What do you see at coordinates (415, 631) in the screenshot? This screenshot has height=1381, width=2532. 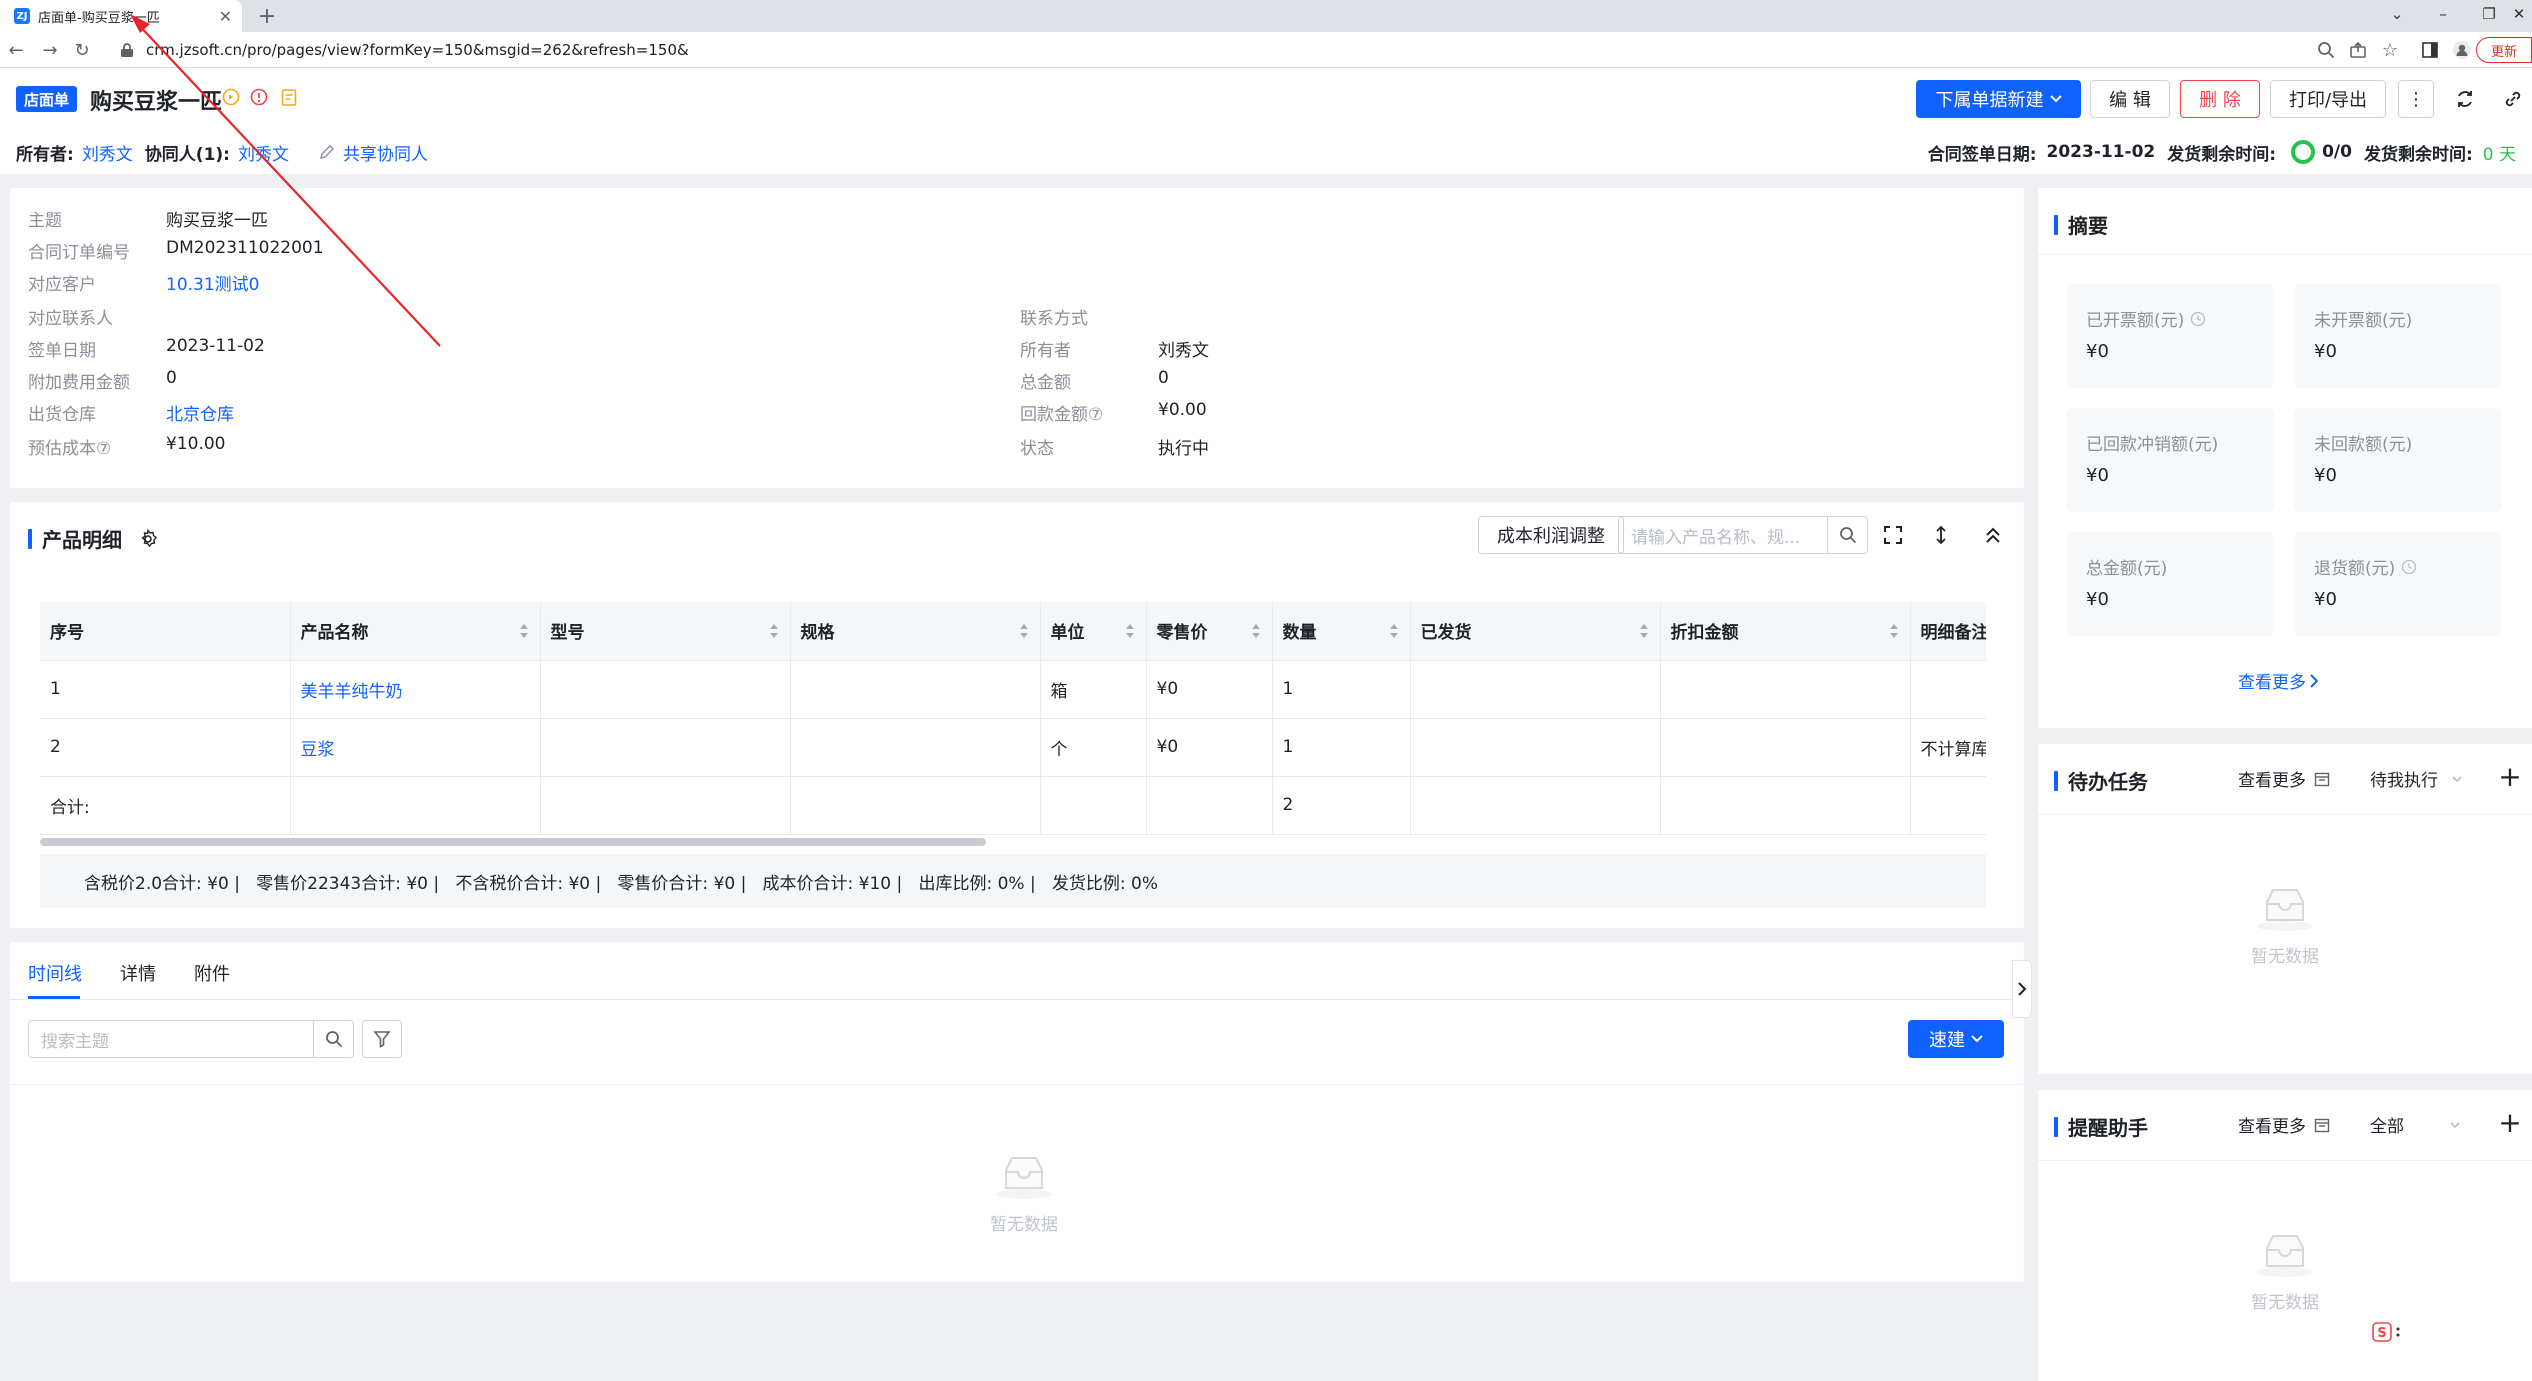 I see `column-header: 产品名称` at bounding box center [415, 631].